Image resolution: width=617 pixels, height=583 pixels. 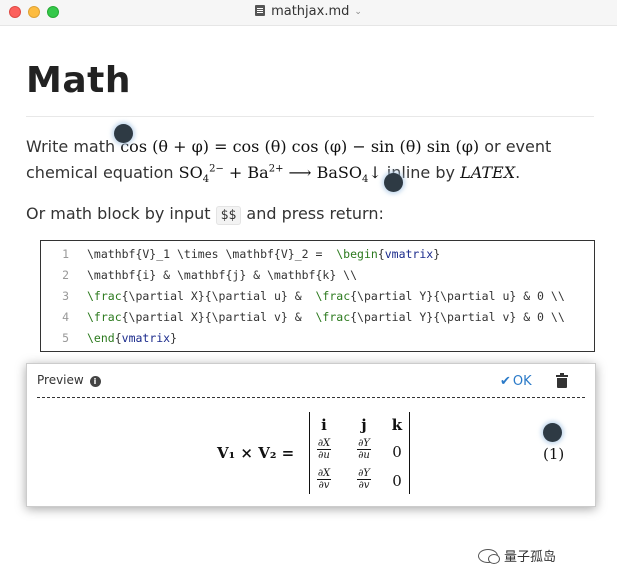 What do you see at coordinates (457, 317) in the screenshot?
I see `code-text: {\partial Y}{\partial v} & 0 \\` at bounding box center [457, 317].